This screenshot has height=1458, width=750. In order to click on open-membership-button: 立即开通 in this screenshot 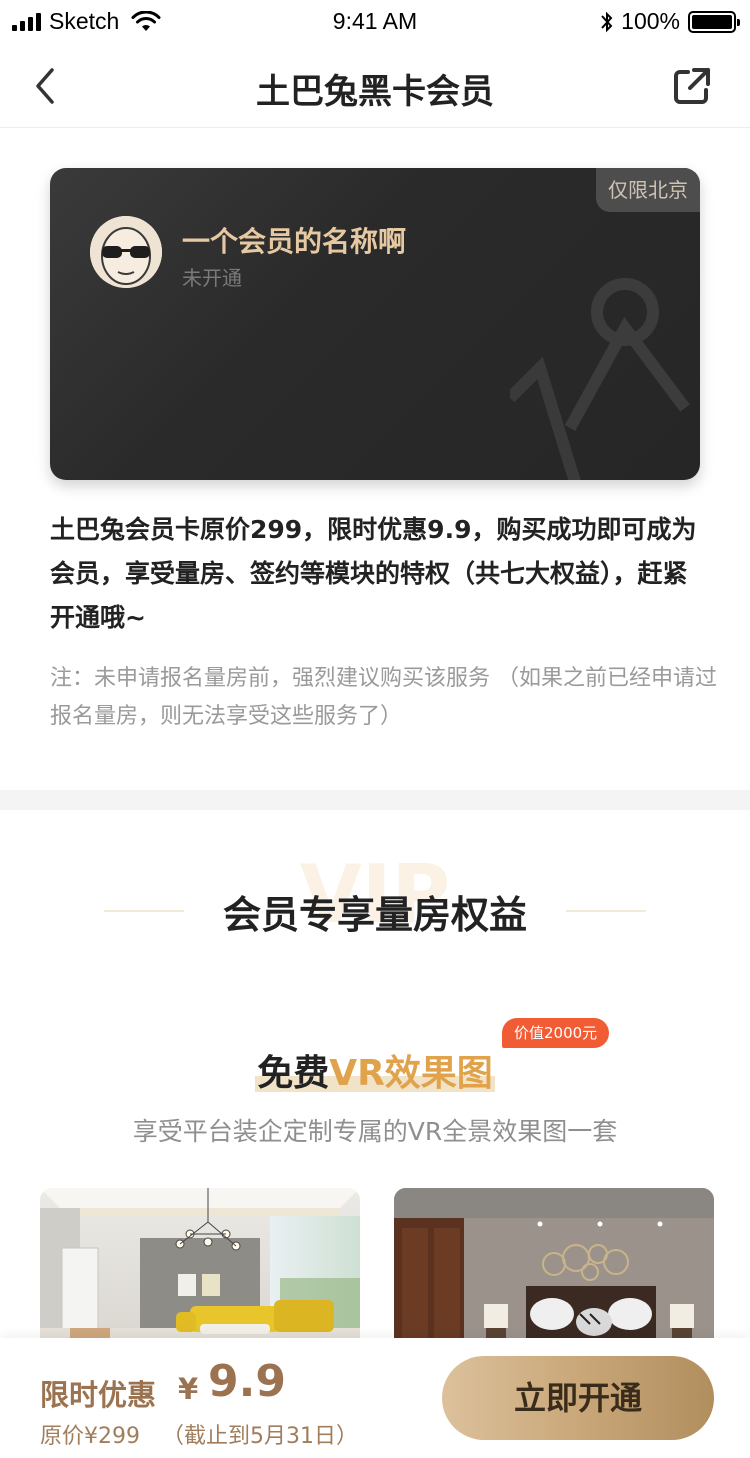, I will do `click(578, 1398)`.